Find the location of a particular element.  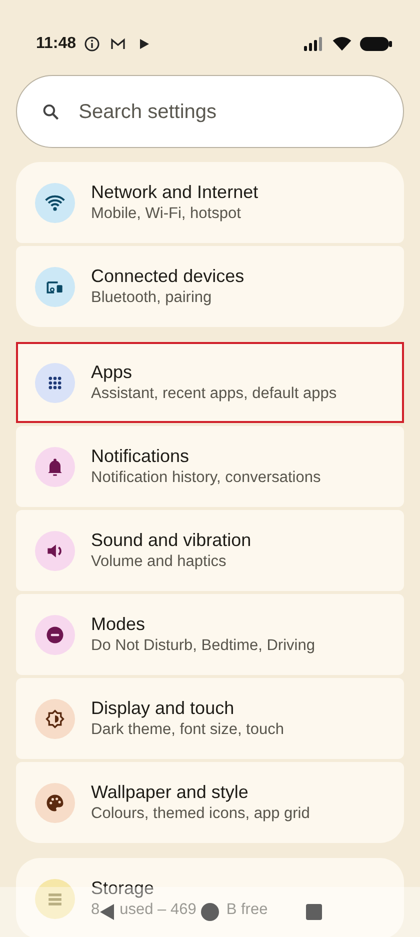

settings-item: Modes Do Not Disturb, Bedtime, Driving is located at coordinates (210, 634).